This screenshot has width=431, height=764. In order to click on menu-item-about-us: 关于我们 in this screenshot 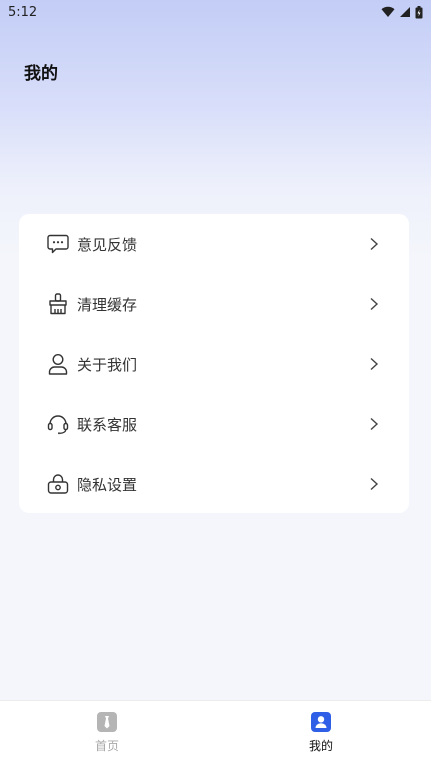, I will do `click(214, 364)`.